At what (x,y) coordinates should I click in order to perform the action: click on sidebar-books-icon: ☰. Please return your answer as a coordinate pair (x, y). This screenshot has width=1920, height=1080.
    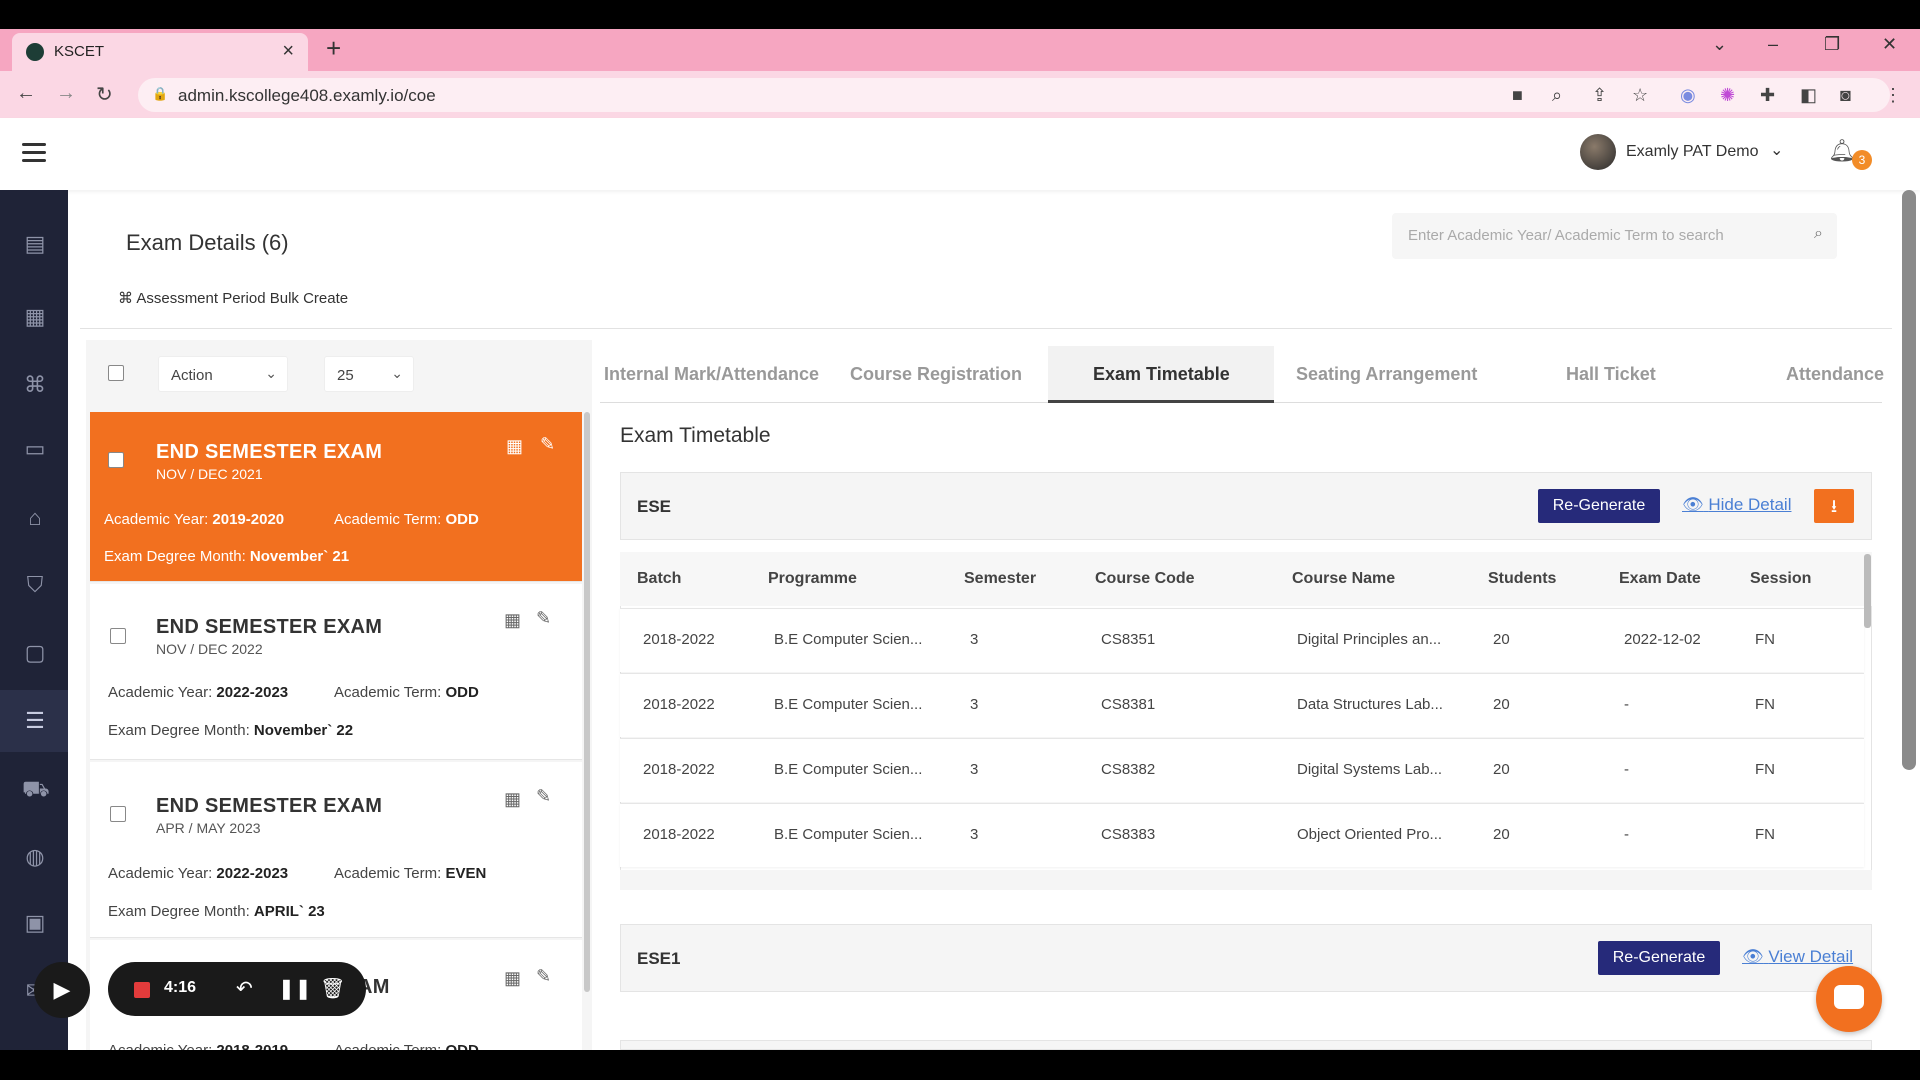
    Looking at the image, I should click on (35, 721).